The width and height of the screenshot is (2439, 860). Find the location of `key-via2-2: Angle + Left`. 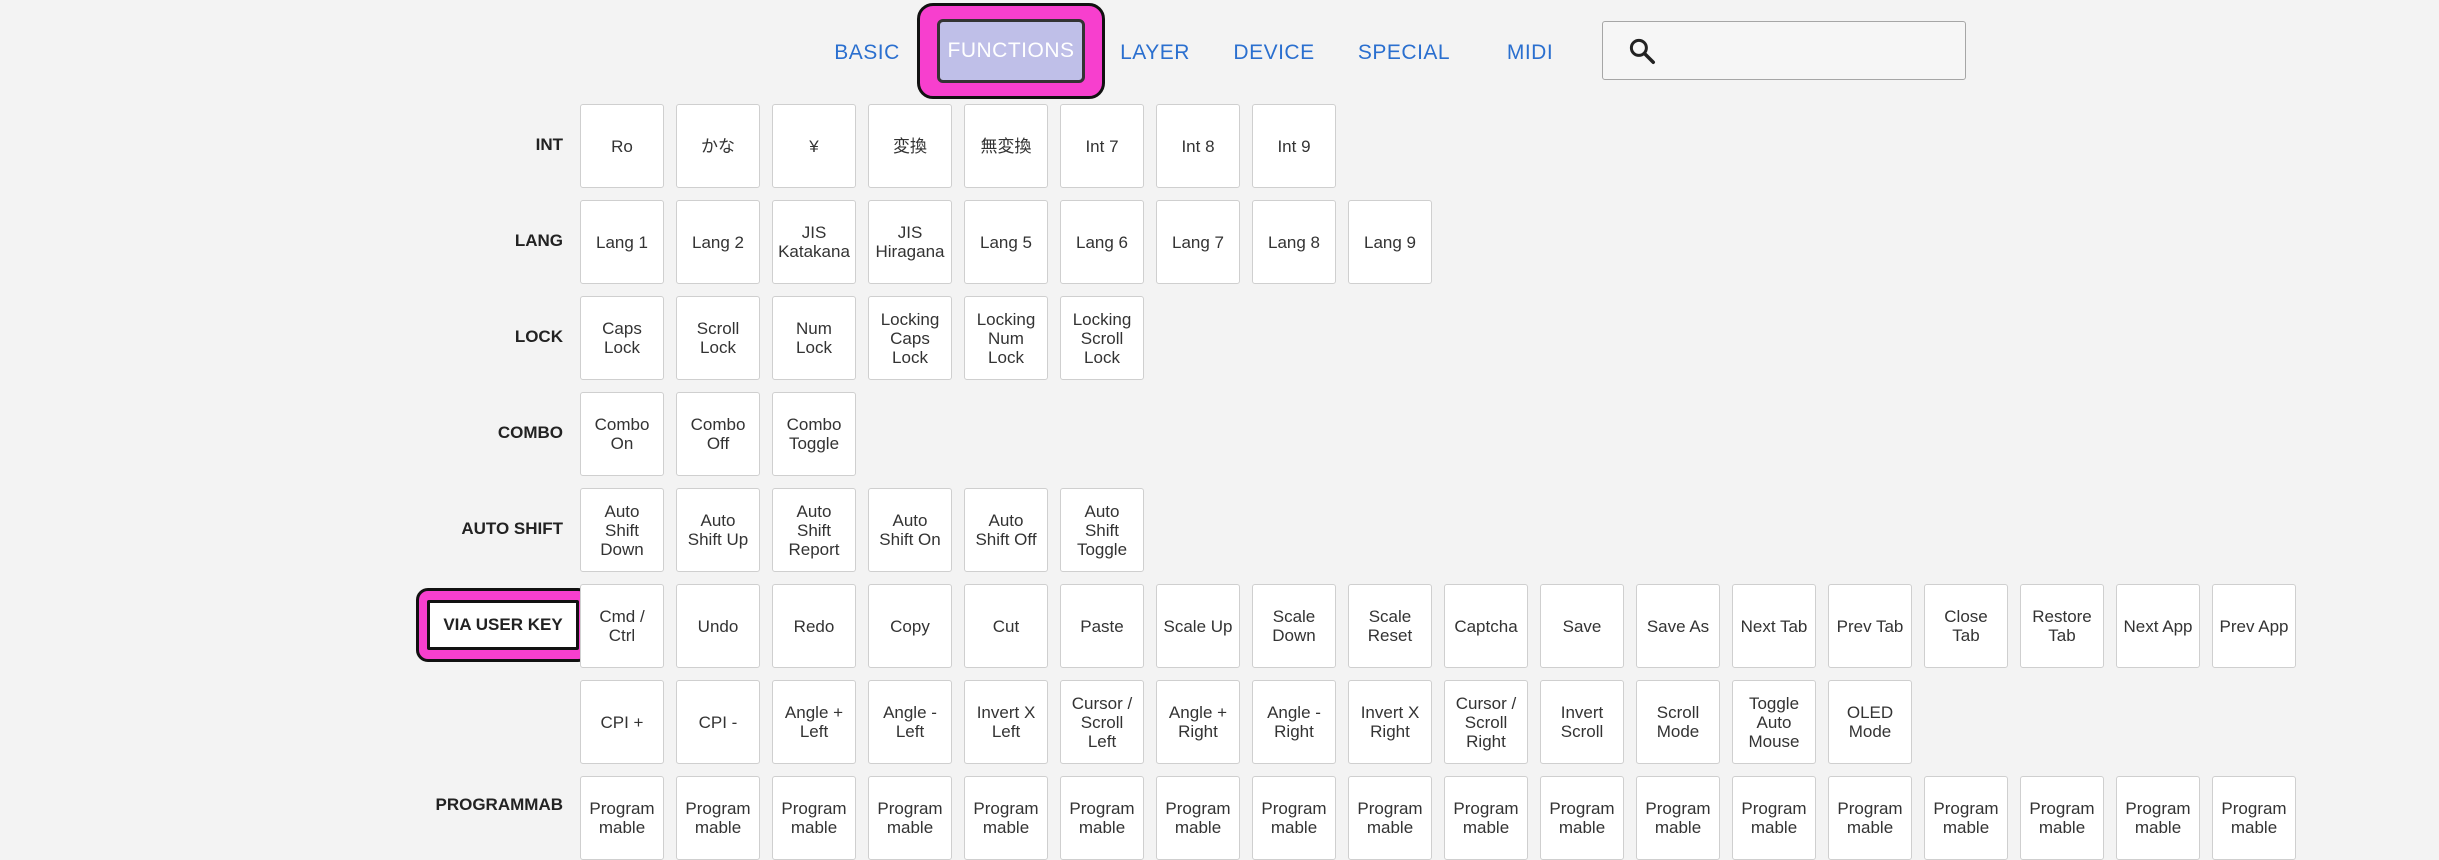

key-via2-2: Angle + Left is located at coordinates (814, 722).